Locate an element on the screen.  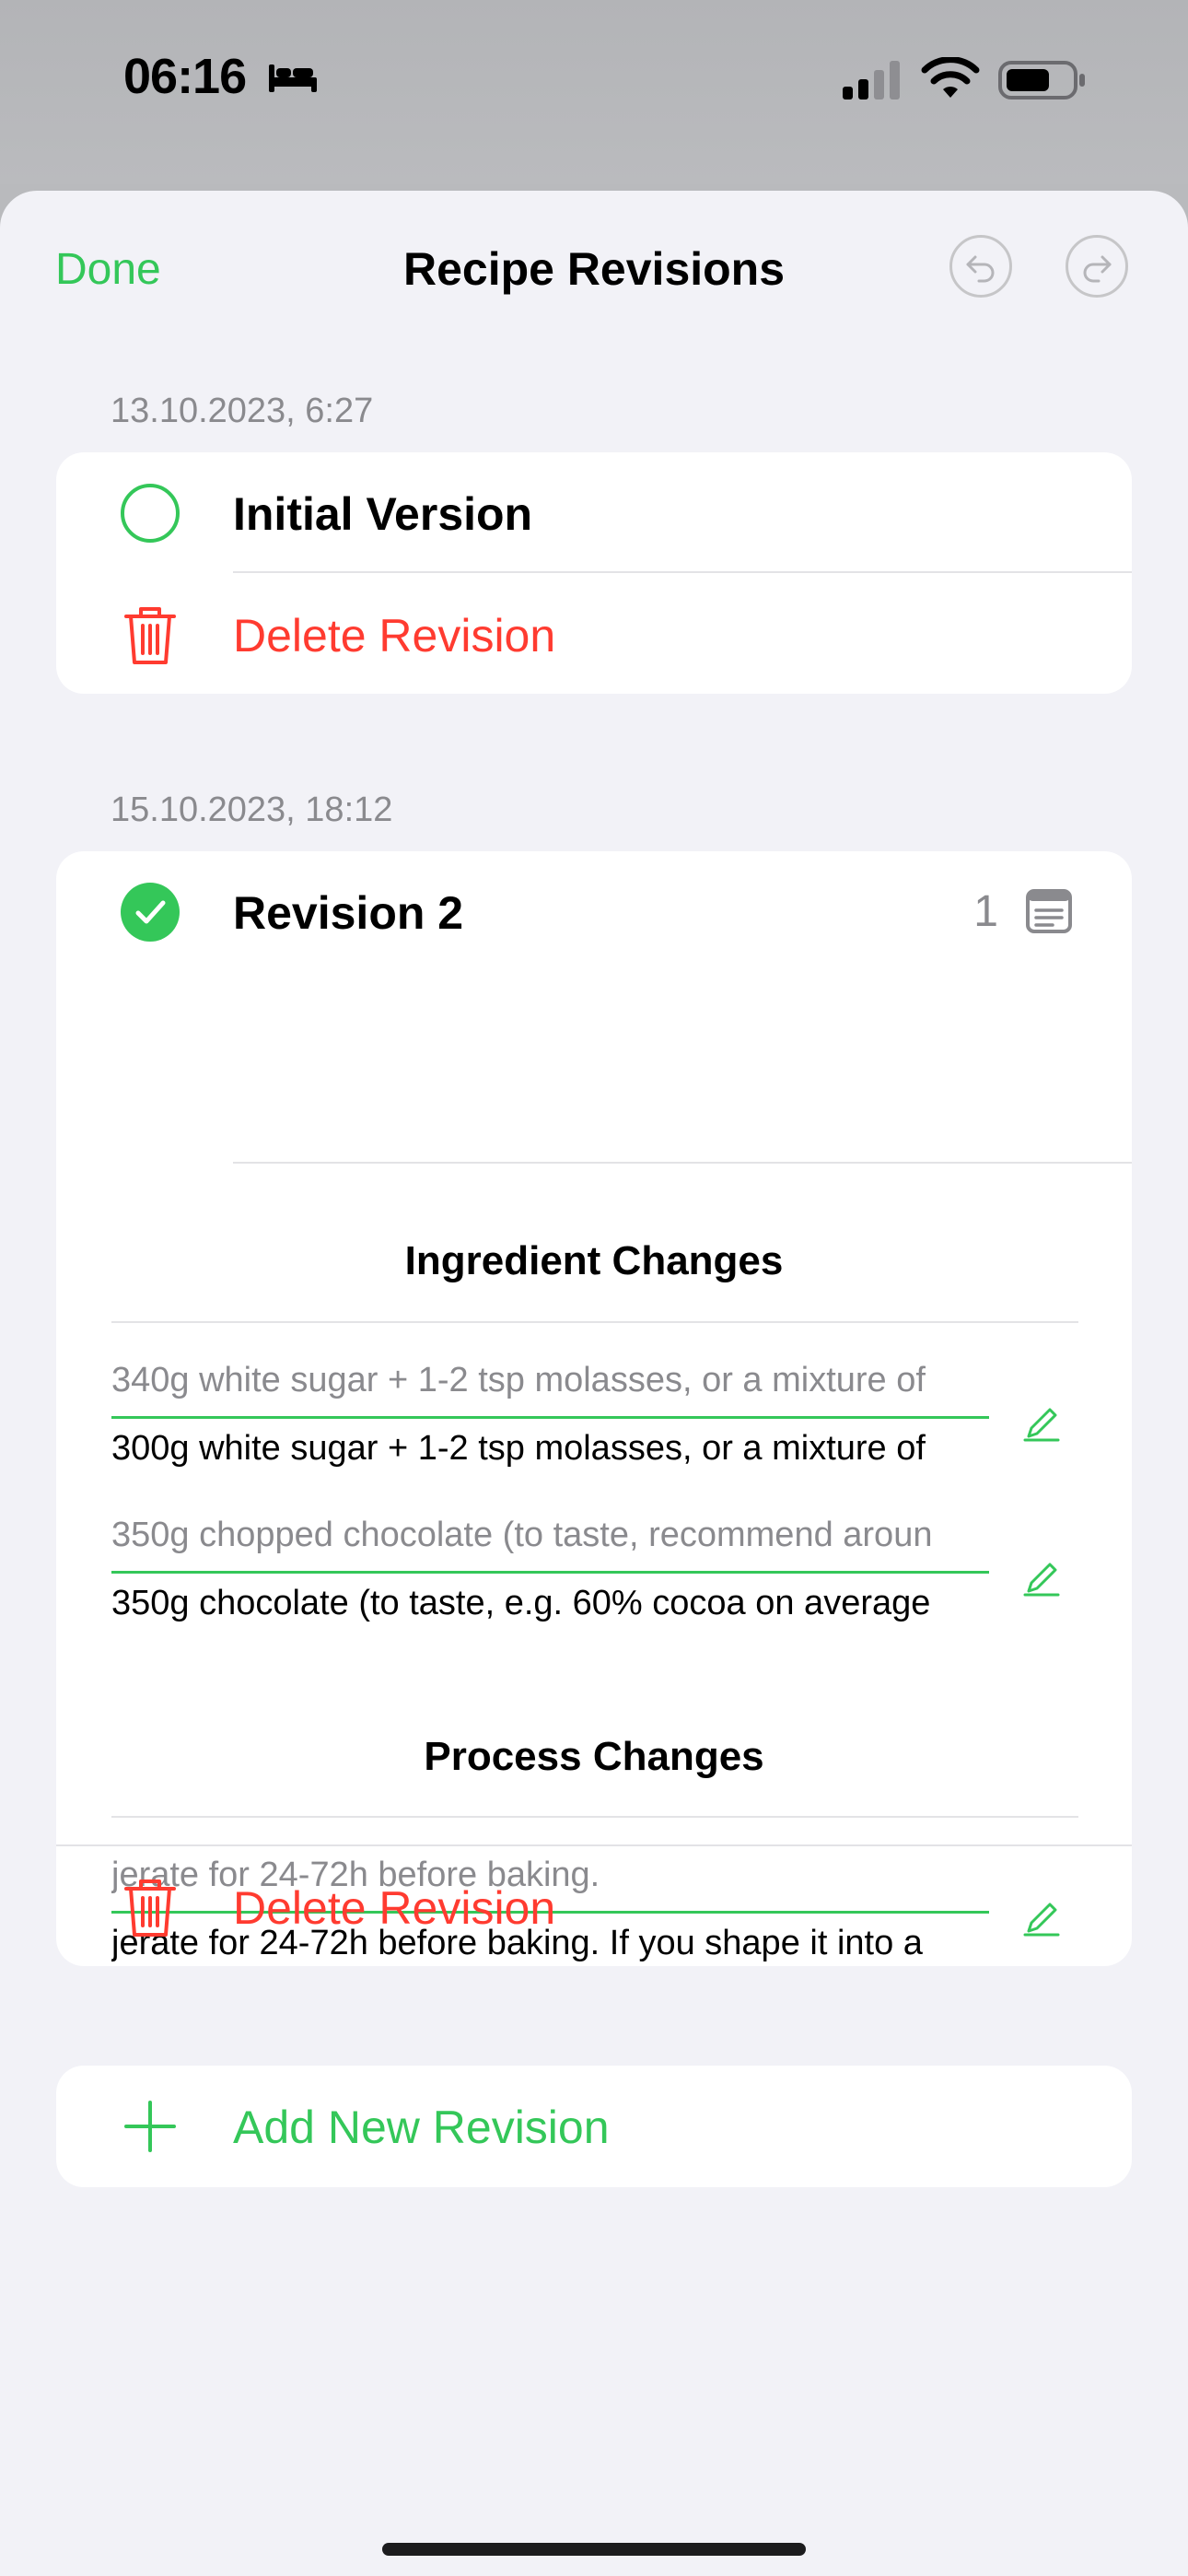
undo-button is located at coordinates (980, 266).